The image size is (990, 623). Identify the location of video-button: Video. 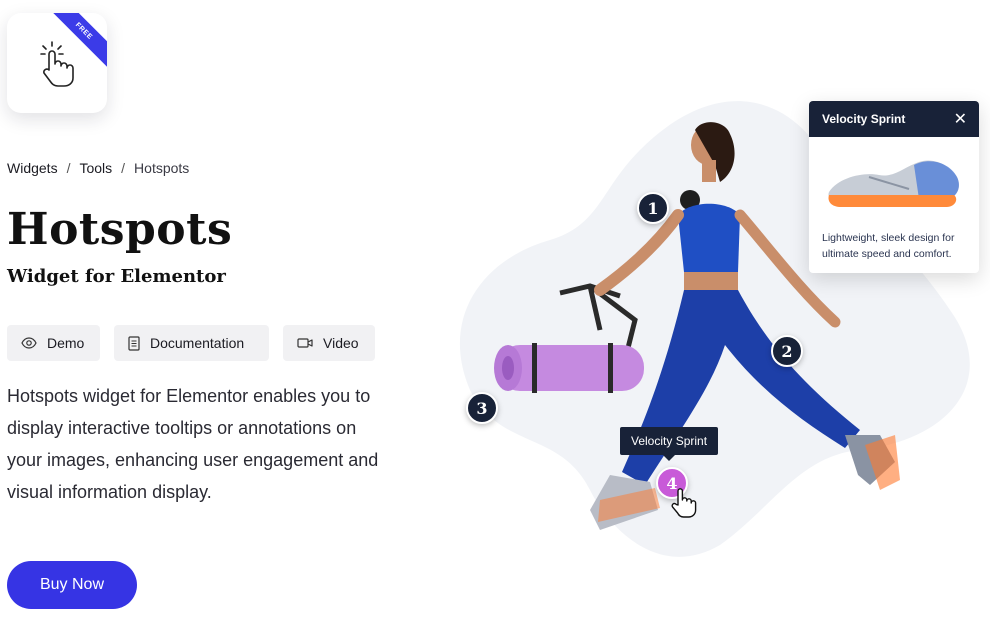
(329, 343).